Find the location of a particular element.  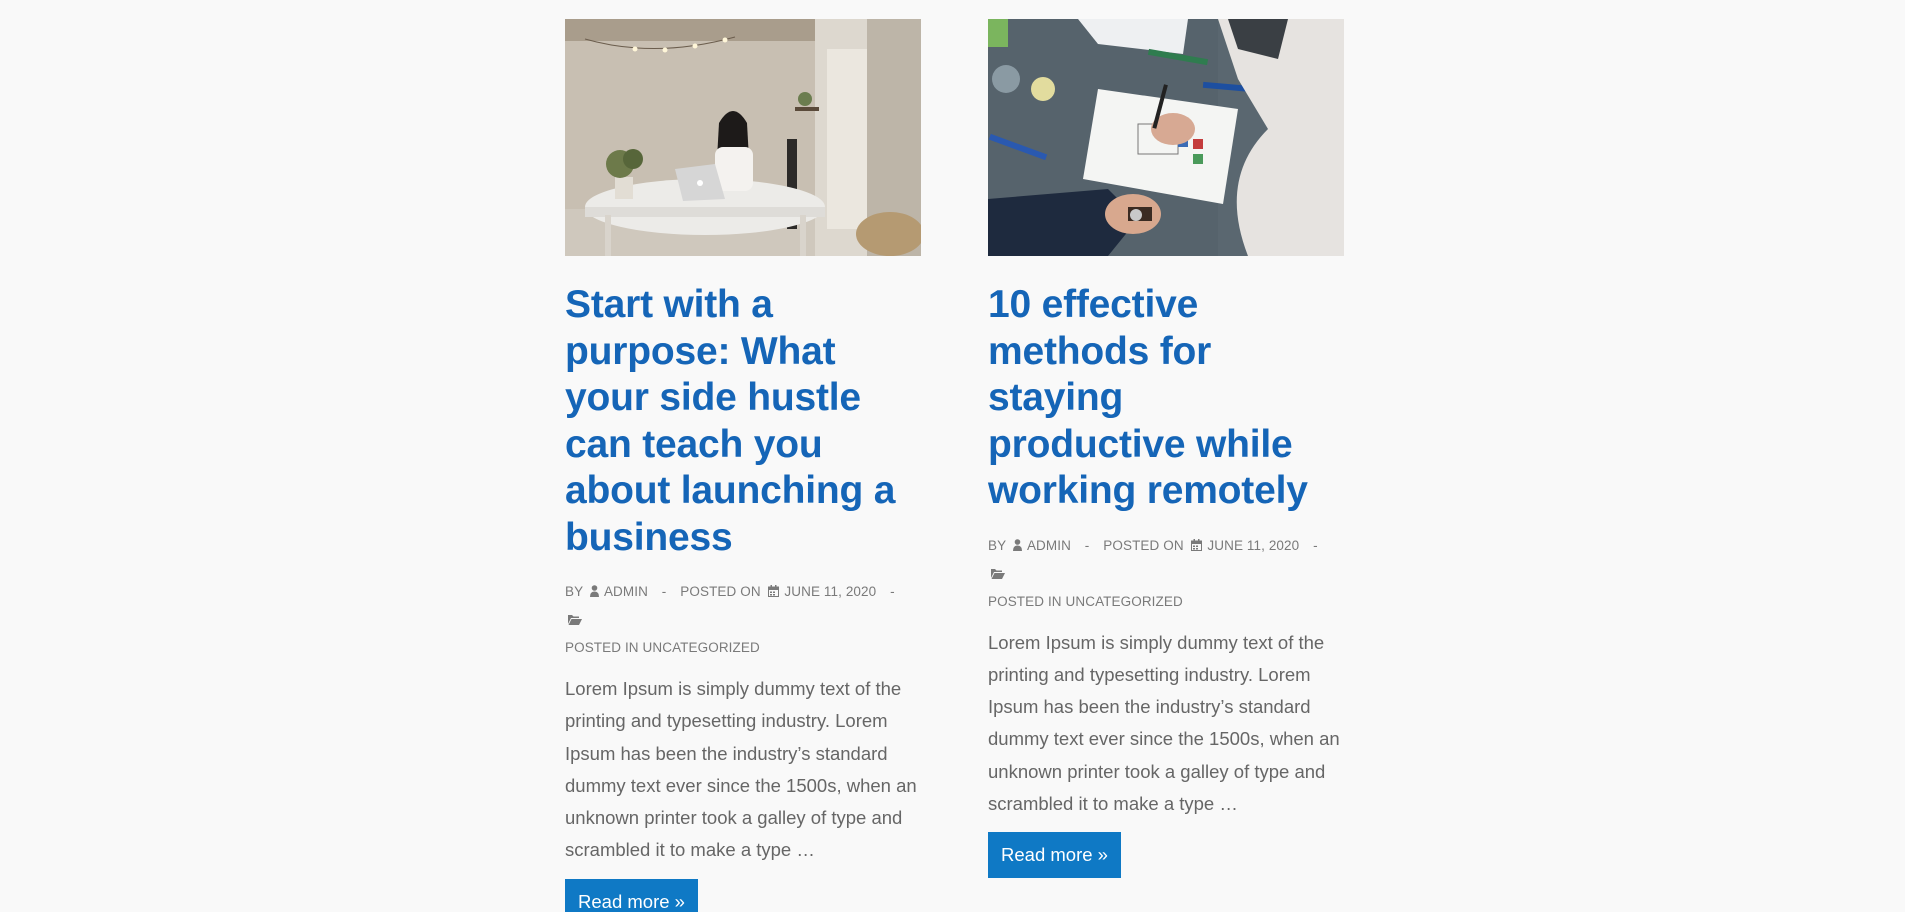

hands-sketching-photo is located at coordinates (1166, 137).